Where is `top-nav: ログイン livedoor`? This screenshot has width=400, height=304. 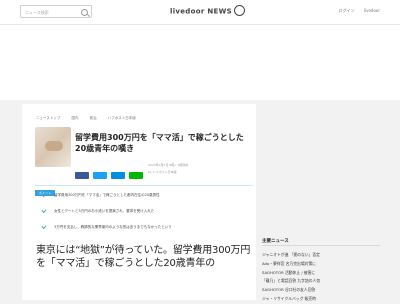 top-nav: ログイン livedoor is located at coordinates (355, 11).